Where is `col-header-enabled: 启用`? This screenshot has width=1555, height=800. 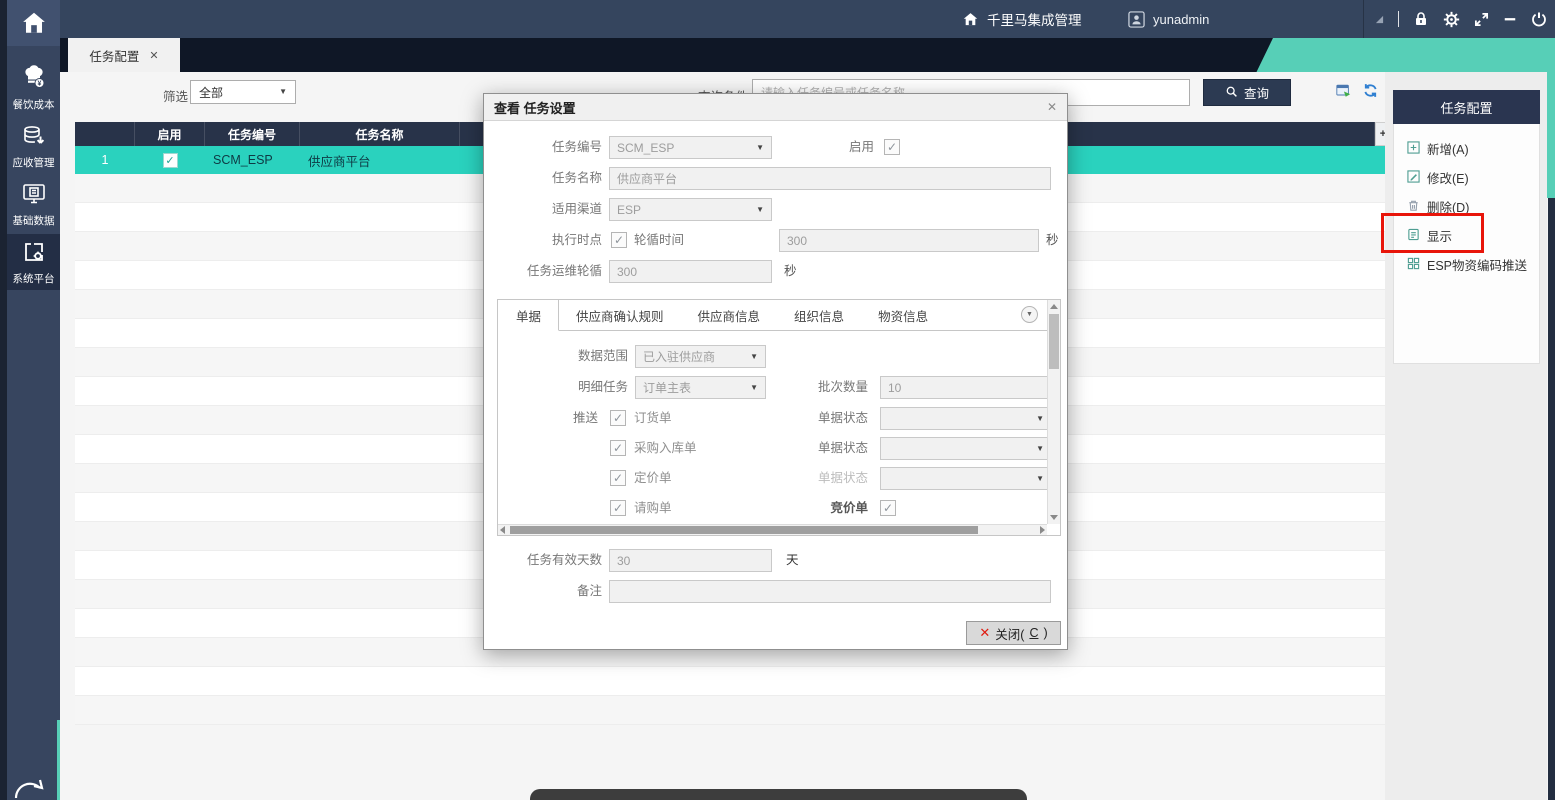 col-header-enabled: 启用 is located at coordinates (170, 134).